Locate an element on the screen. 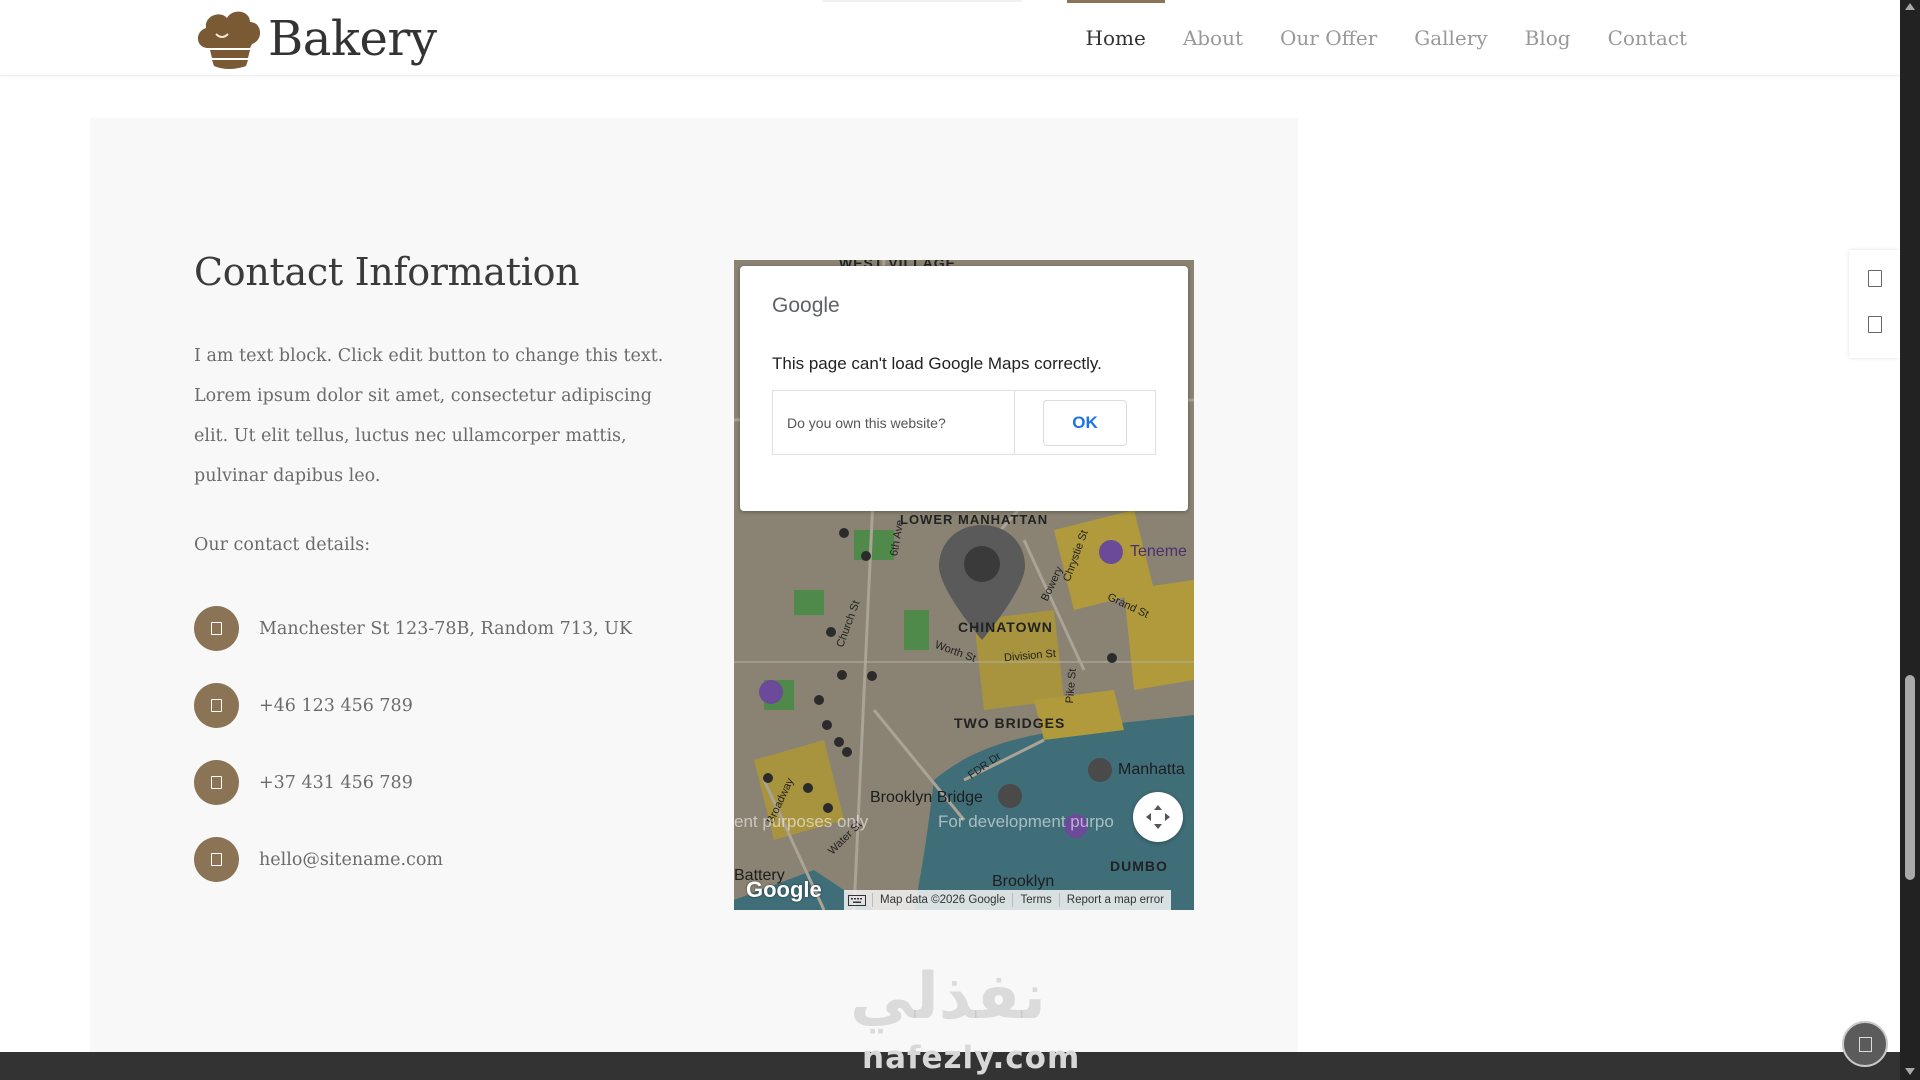  map-label-brooklyn-bridge: Brooklyn Bridge is located at coordinates (926, 797).